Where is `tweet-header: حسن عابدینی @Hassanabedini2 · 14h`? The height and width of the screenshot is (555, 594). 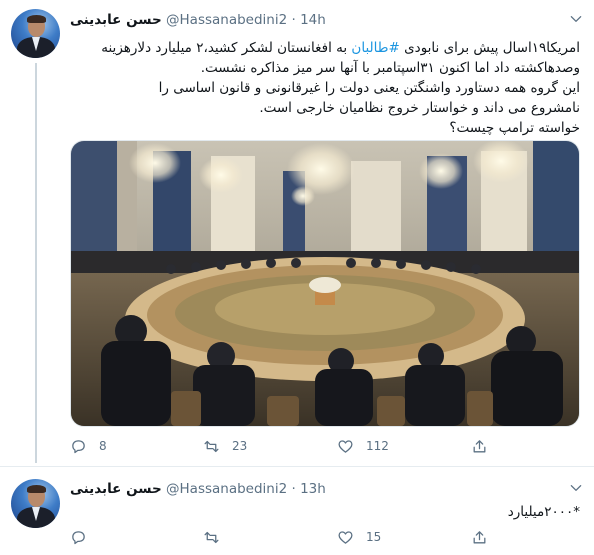 tweet-header: حسن عابدینی @Hassanabedini2 · 14h is located at coordinates (315, 20).